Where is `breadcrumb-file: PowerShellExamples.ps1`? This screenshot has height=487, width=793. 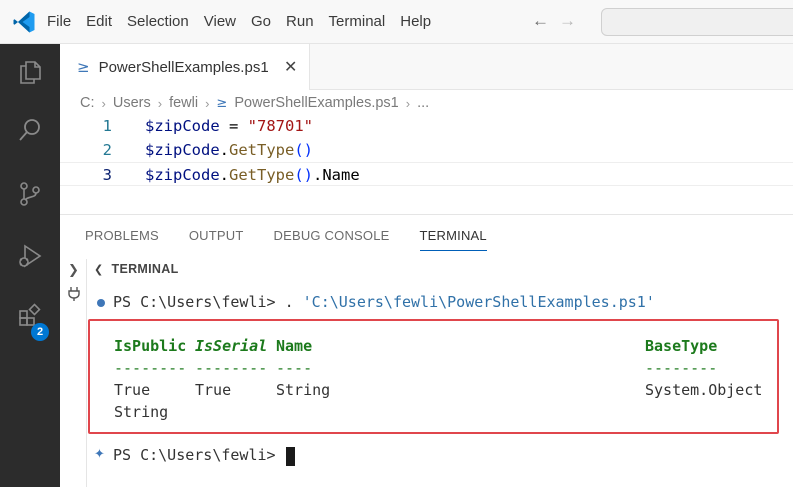
breadcrumb-file: PowerShellExamples.ps1 is located at coordinates (316, 103).